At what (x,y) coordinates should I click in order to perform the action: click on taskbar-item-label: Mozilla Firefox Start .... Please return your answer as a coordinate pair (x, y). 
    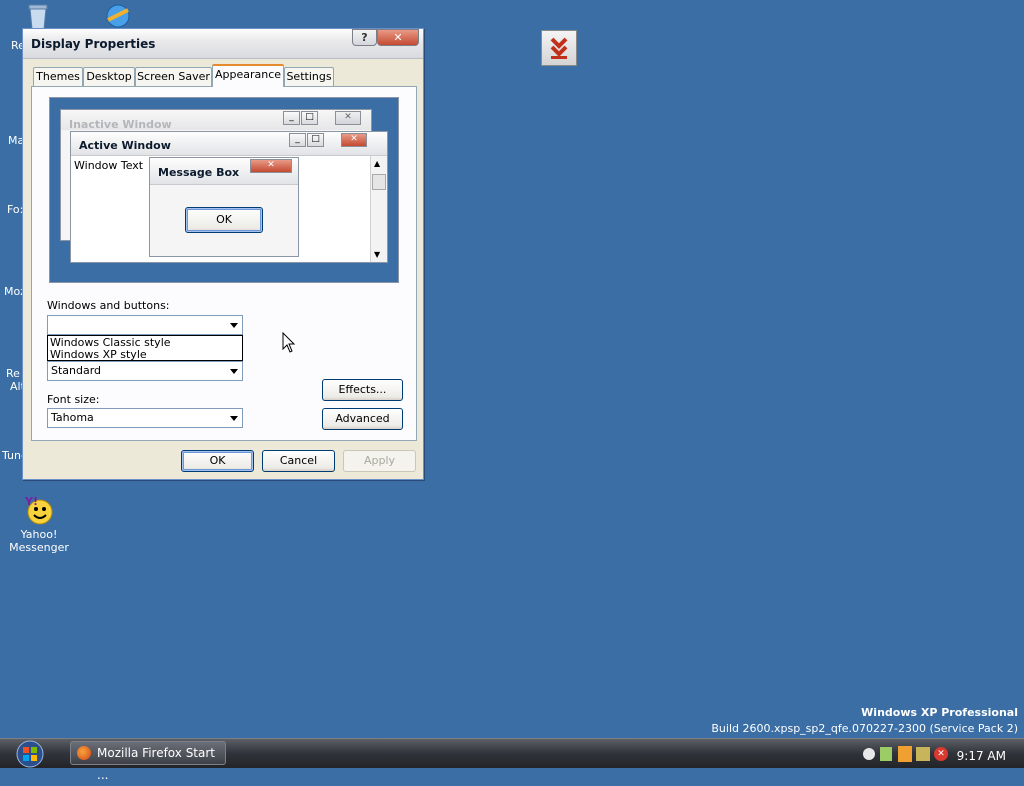
    Looking at the image, I should click on (156, 764).